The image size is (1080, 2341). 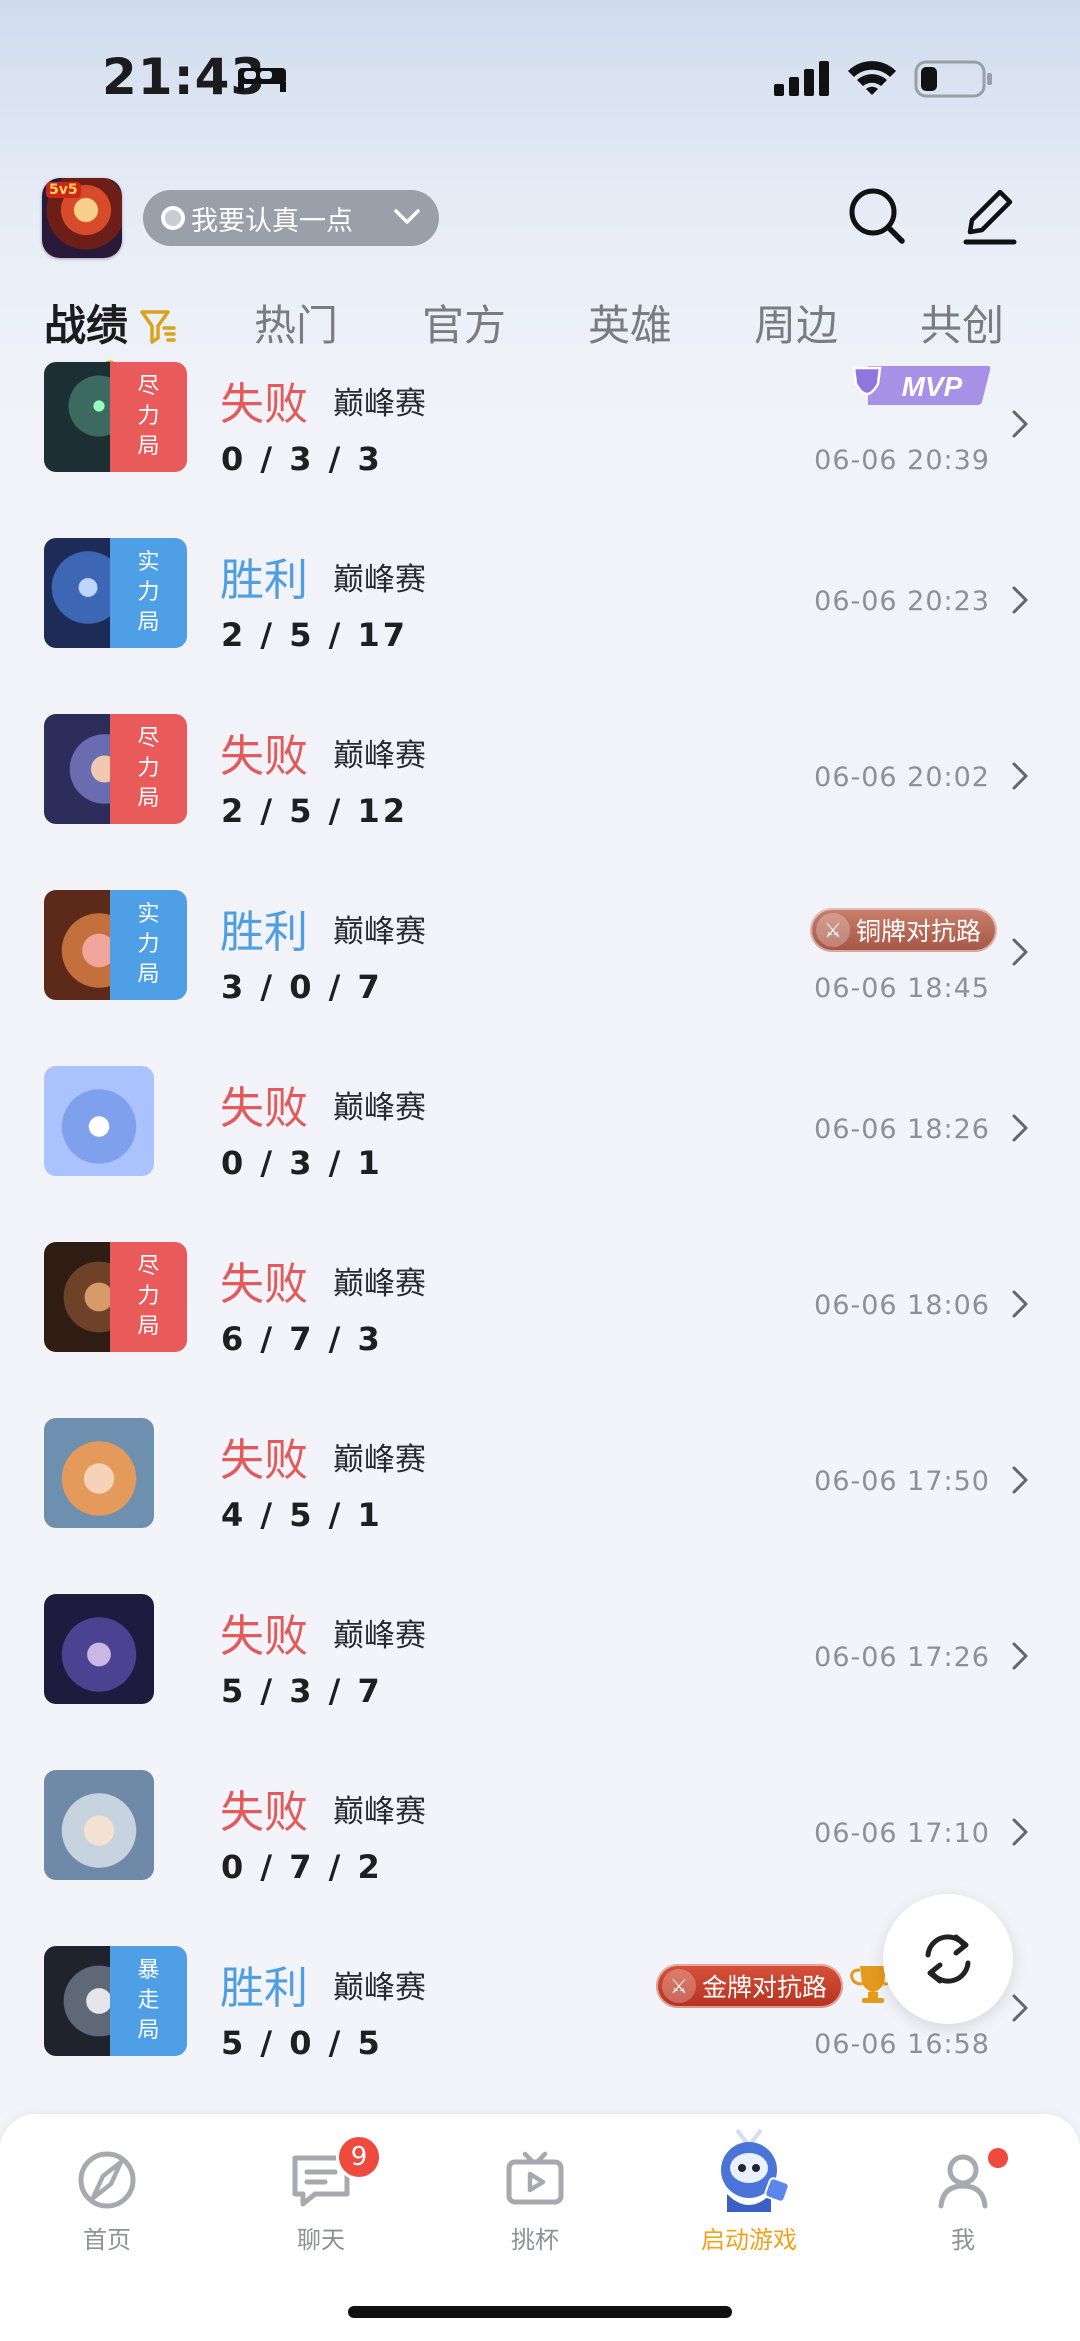 I want to click on nav-home-label: 首页, so click(x=107, y=2240).